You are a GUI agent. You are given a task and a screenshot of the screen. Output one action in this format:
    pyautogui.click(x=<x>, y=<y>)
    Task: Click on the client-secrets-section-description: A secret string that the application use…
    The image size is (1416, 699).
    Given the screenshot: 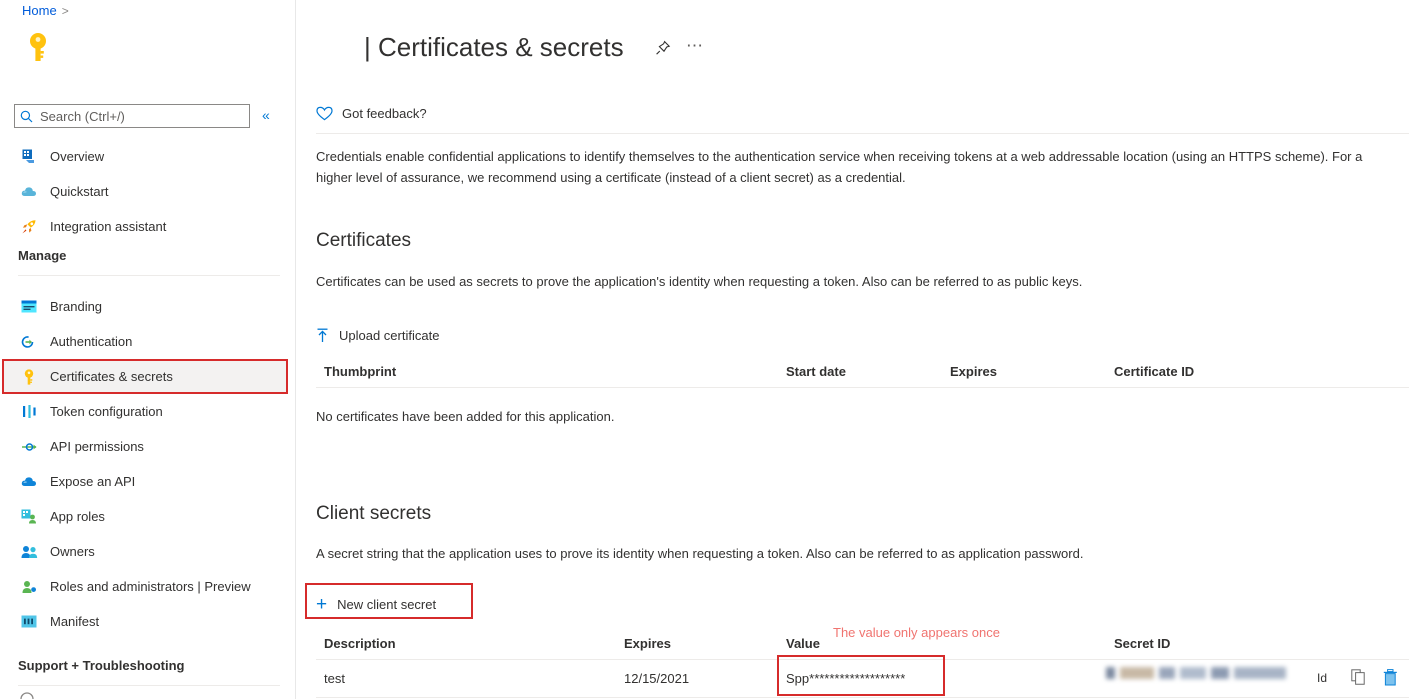 What is the action you would take?
    pyautogui.click(x=700, y=553)
    